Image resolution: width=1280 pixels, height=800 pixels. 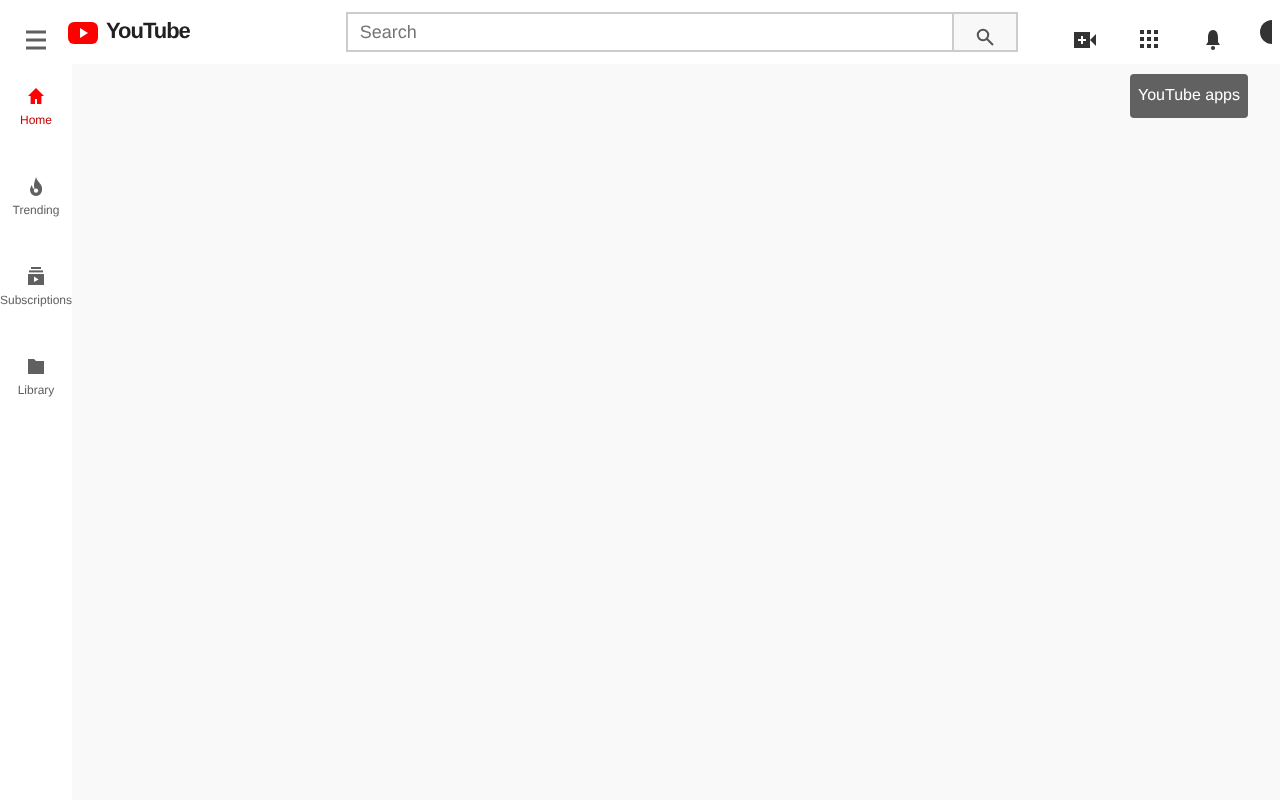 I want to click on tooltip: YouTube apps, so click(x=1189, y=96).